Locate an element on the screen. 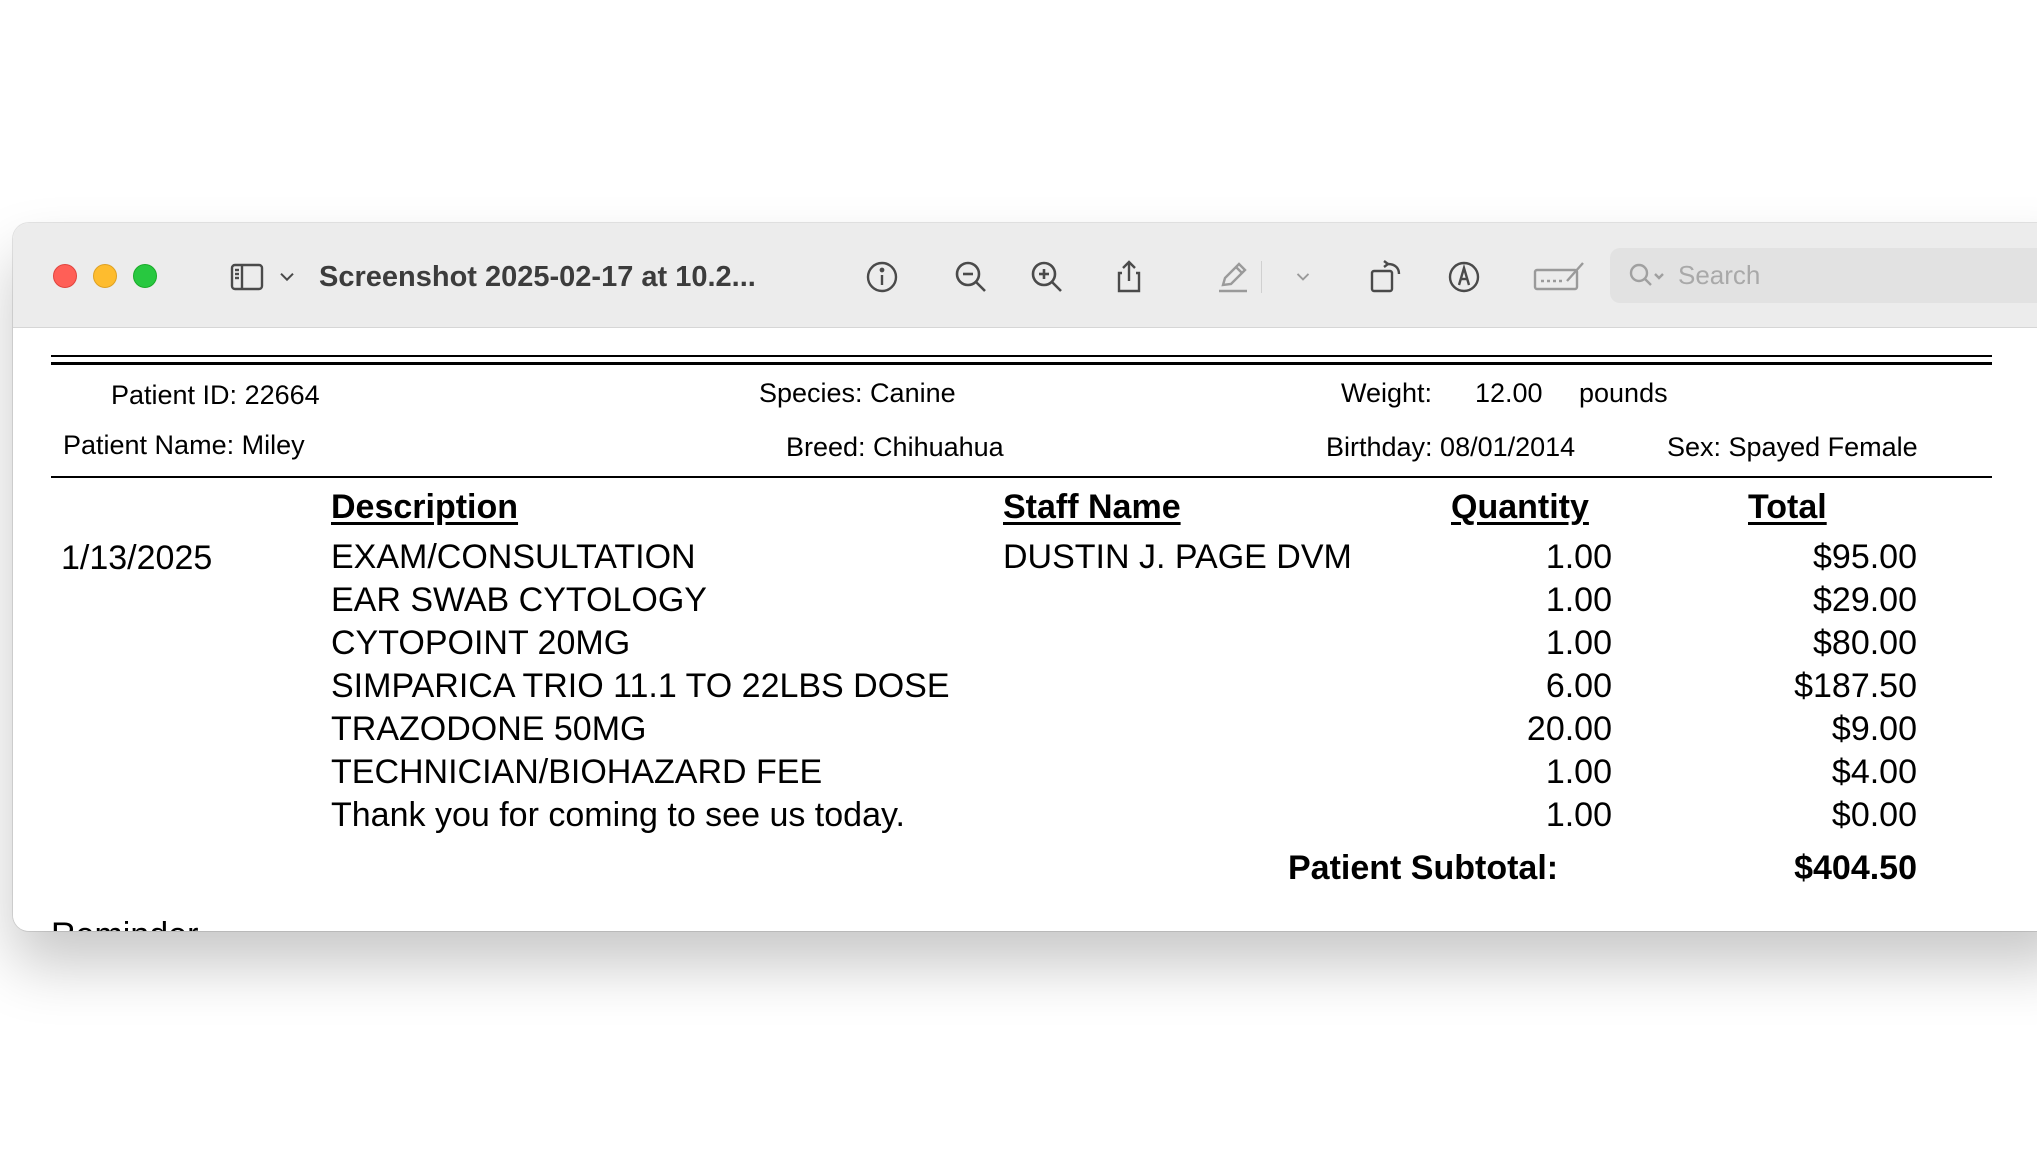 This screenshot has width=2037, height=1150. info-button is located at coordinates (882, 277).